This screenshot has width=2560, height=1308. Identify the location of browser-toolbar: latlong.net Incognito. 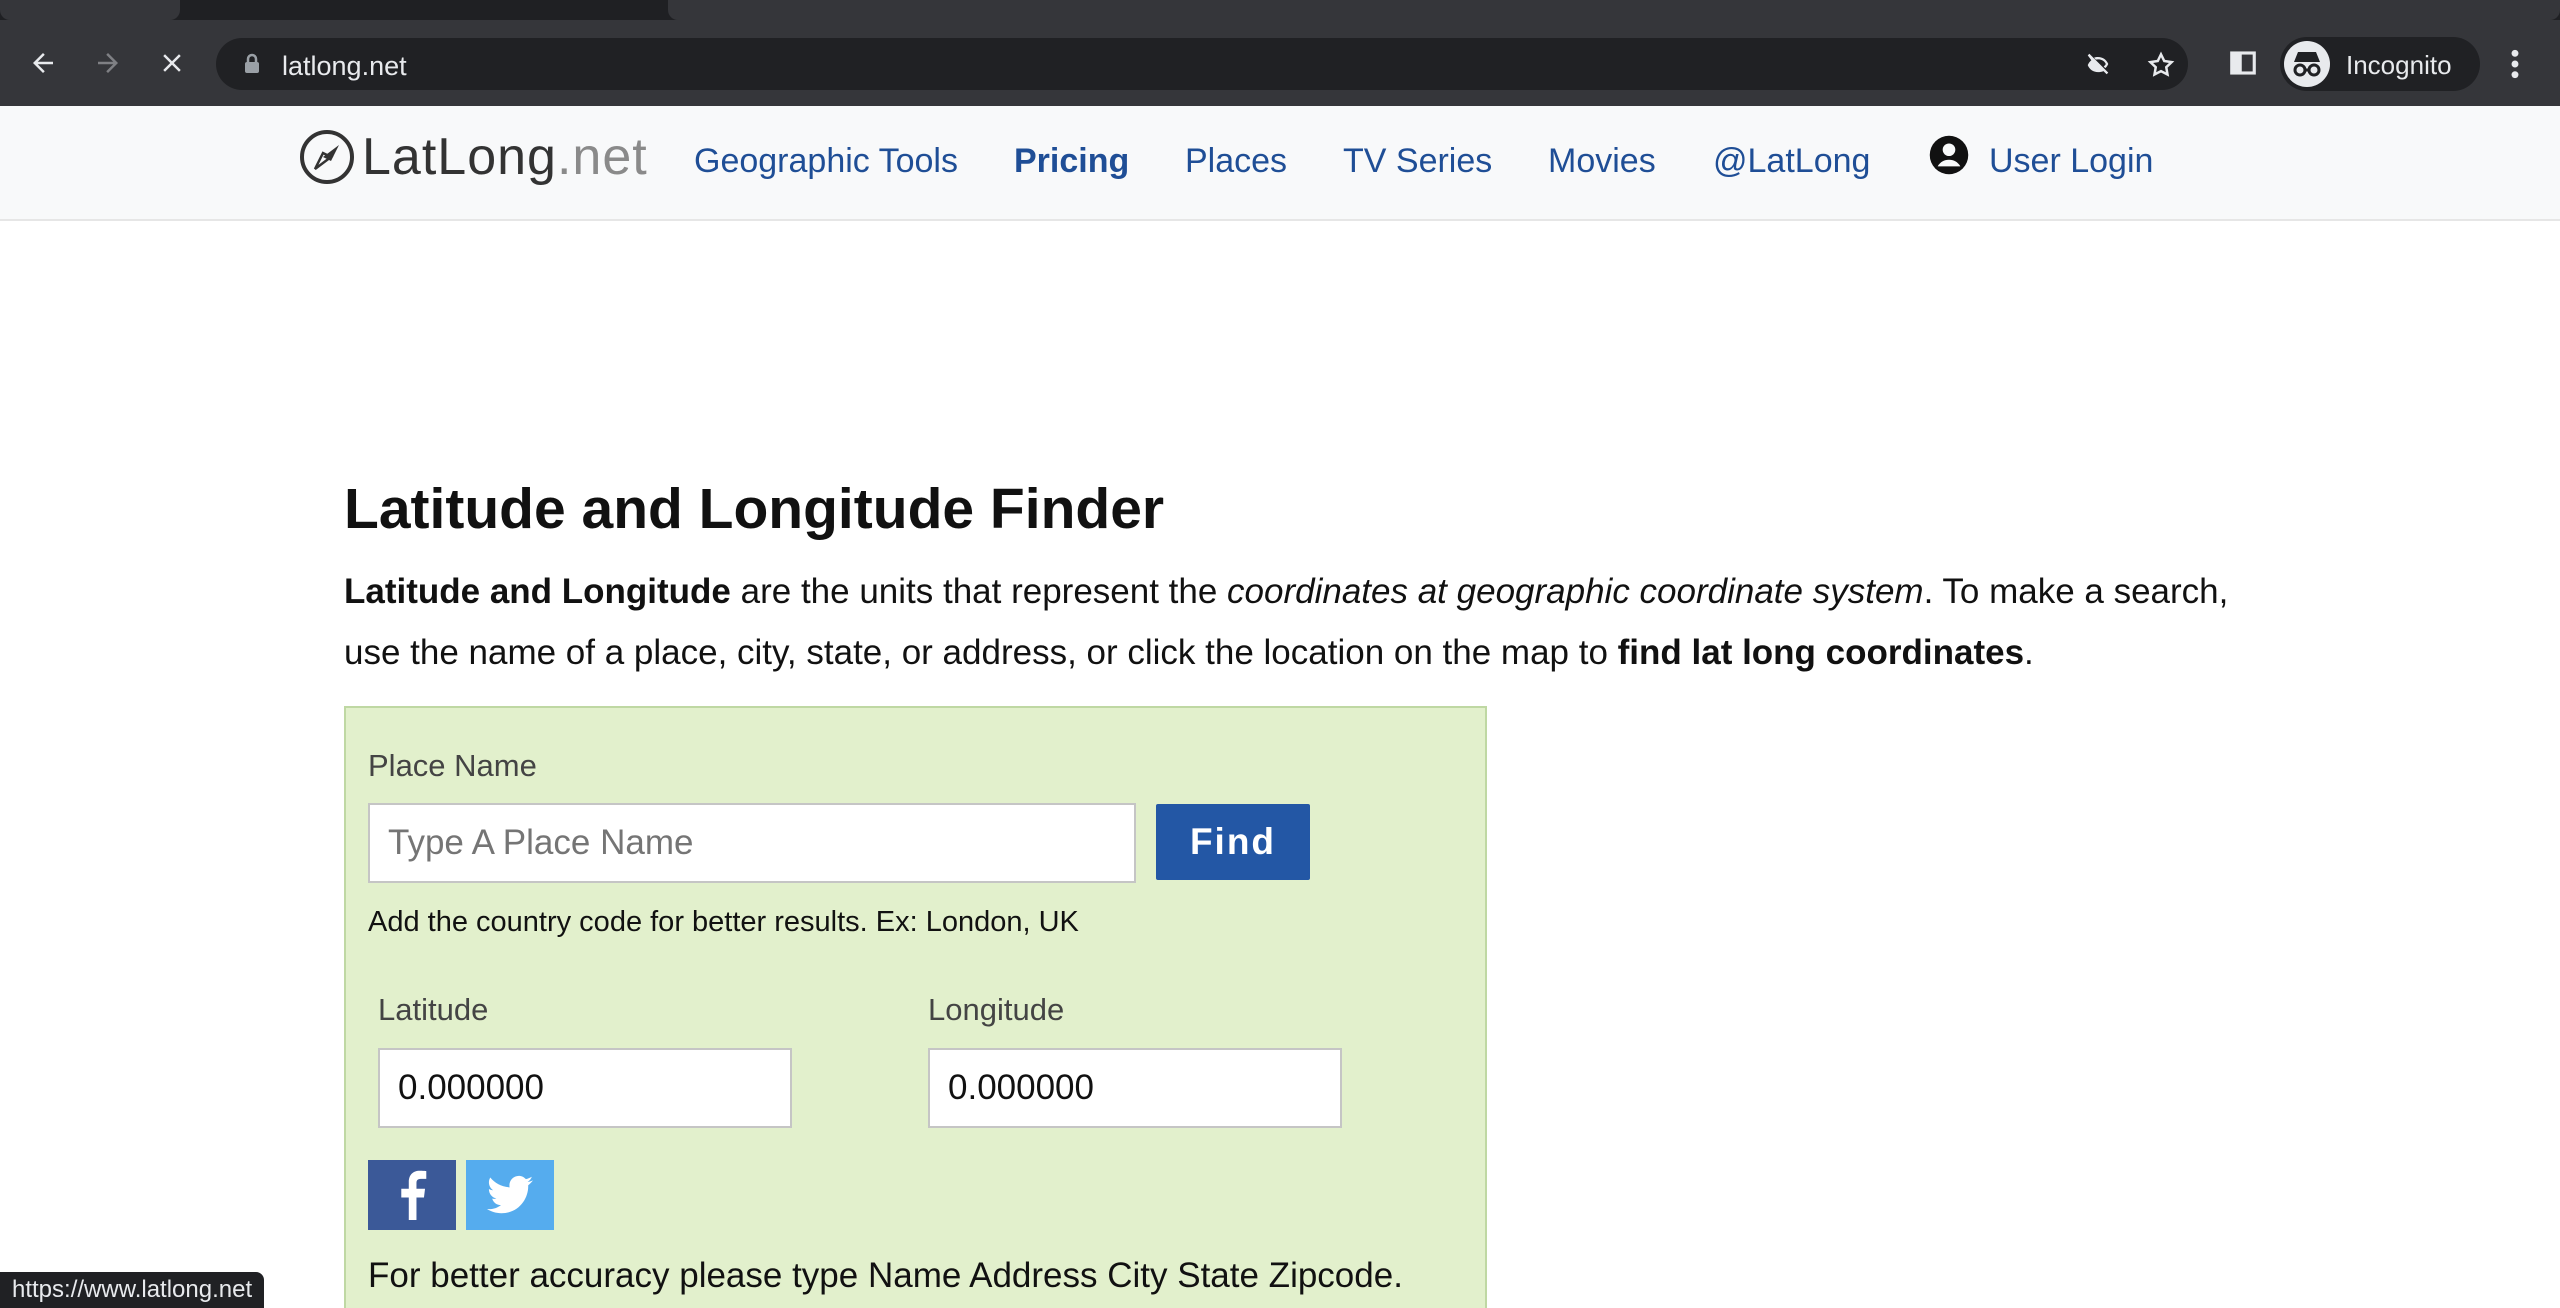
(1280, 63).